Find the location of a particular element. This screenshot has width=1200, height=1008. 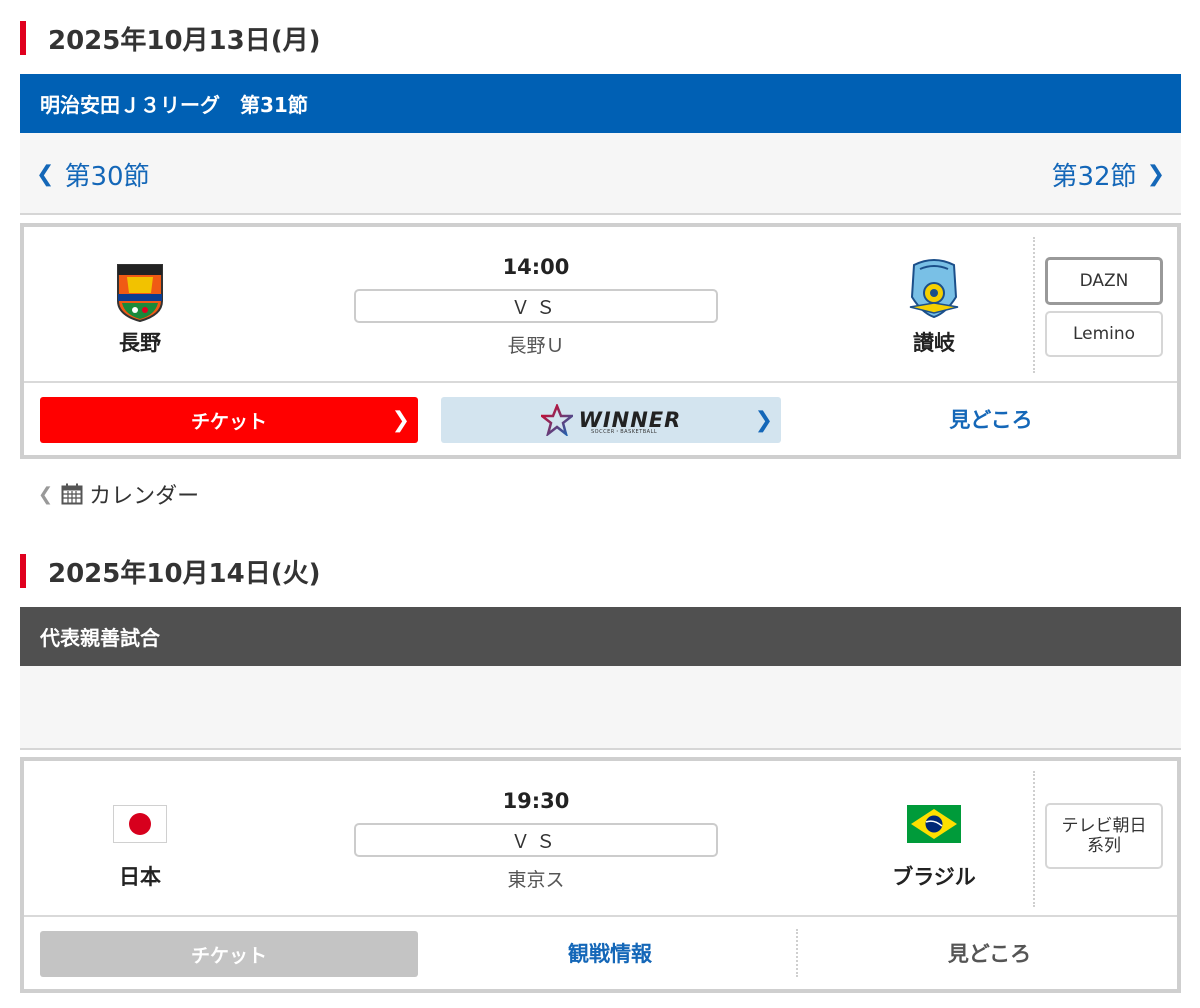

home-team: 長野 is located at coordinates (140, 305).